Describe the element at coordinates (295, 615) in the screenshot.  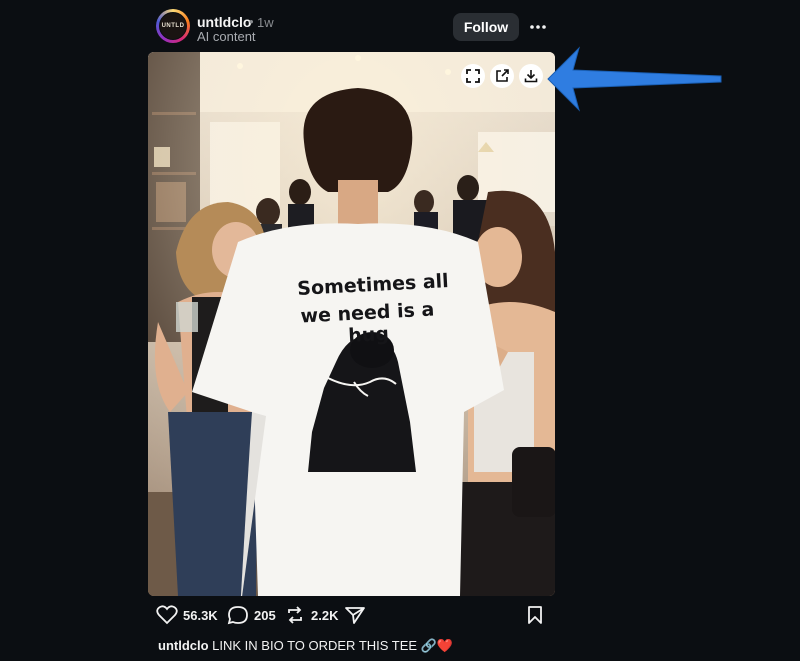
I see `repost-icon` at that location.